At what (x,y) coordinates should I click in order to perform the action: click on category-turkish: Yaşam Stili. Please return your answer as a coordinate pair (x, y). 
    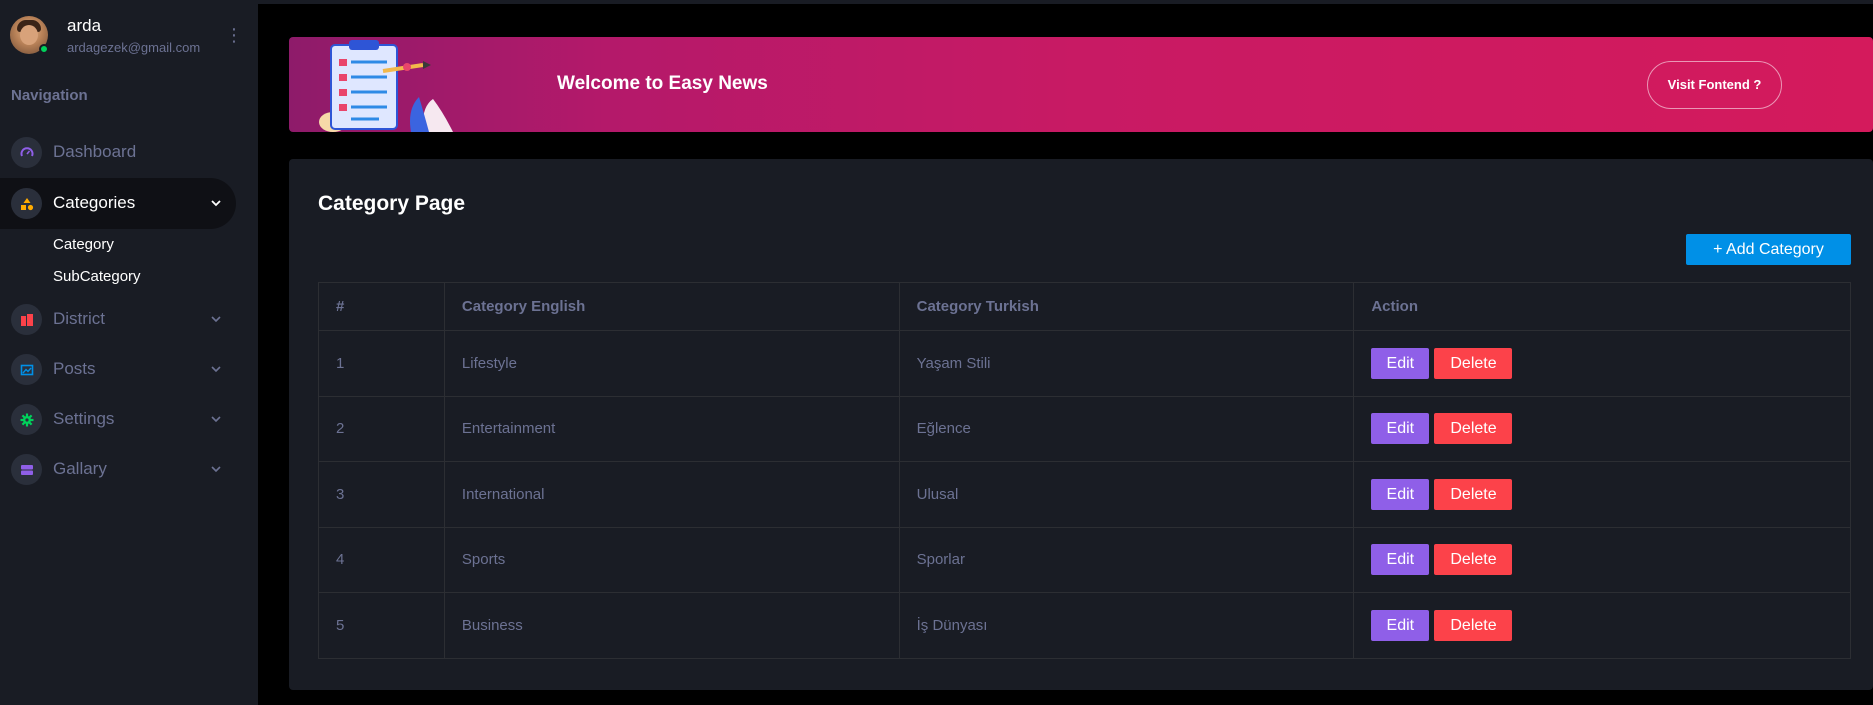
    Looking at the image, I should click on (1126, 363).